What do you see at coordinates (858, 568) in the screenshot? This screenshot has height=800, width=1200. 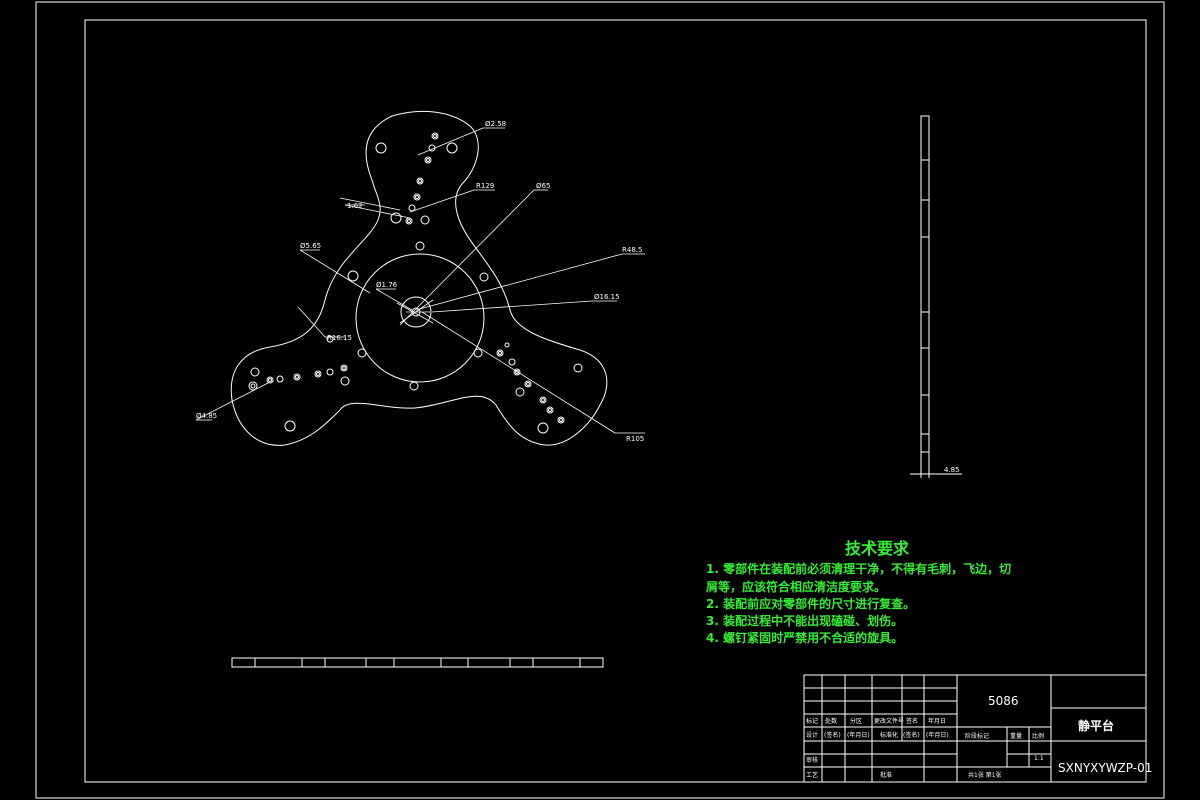 I see `requirement-1: 1. 零部件在装配前必须清理干净，不得有毛刺，飞边，切` at bounding box center [858, 568].